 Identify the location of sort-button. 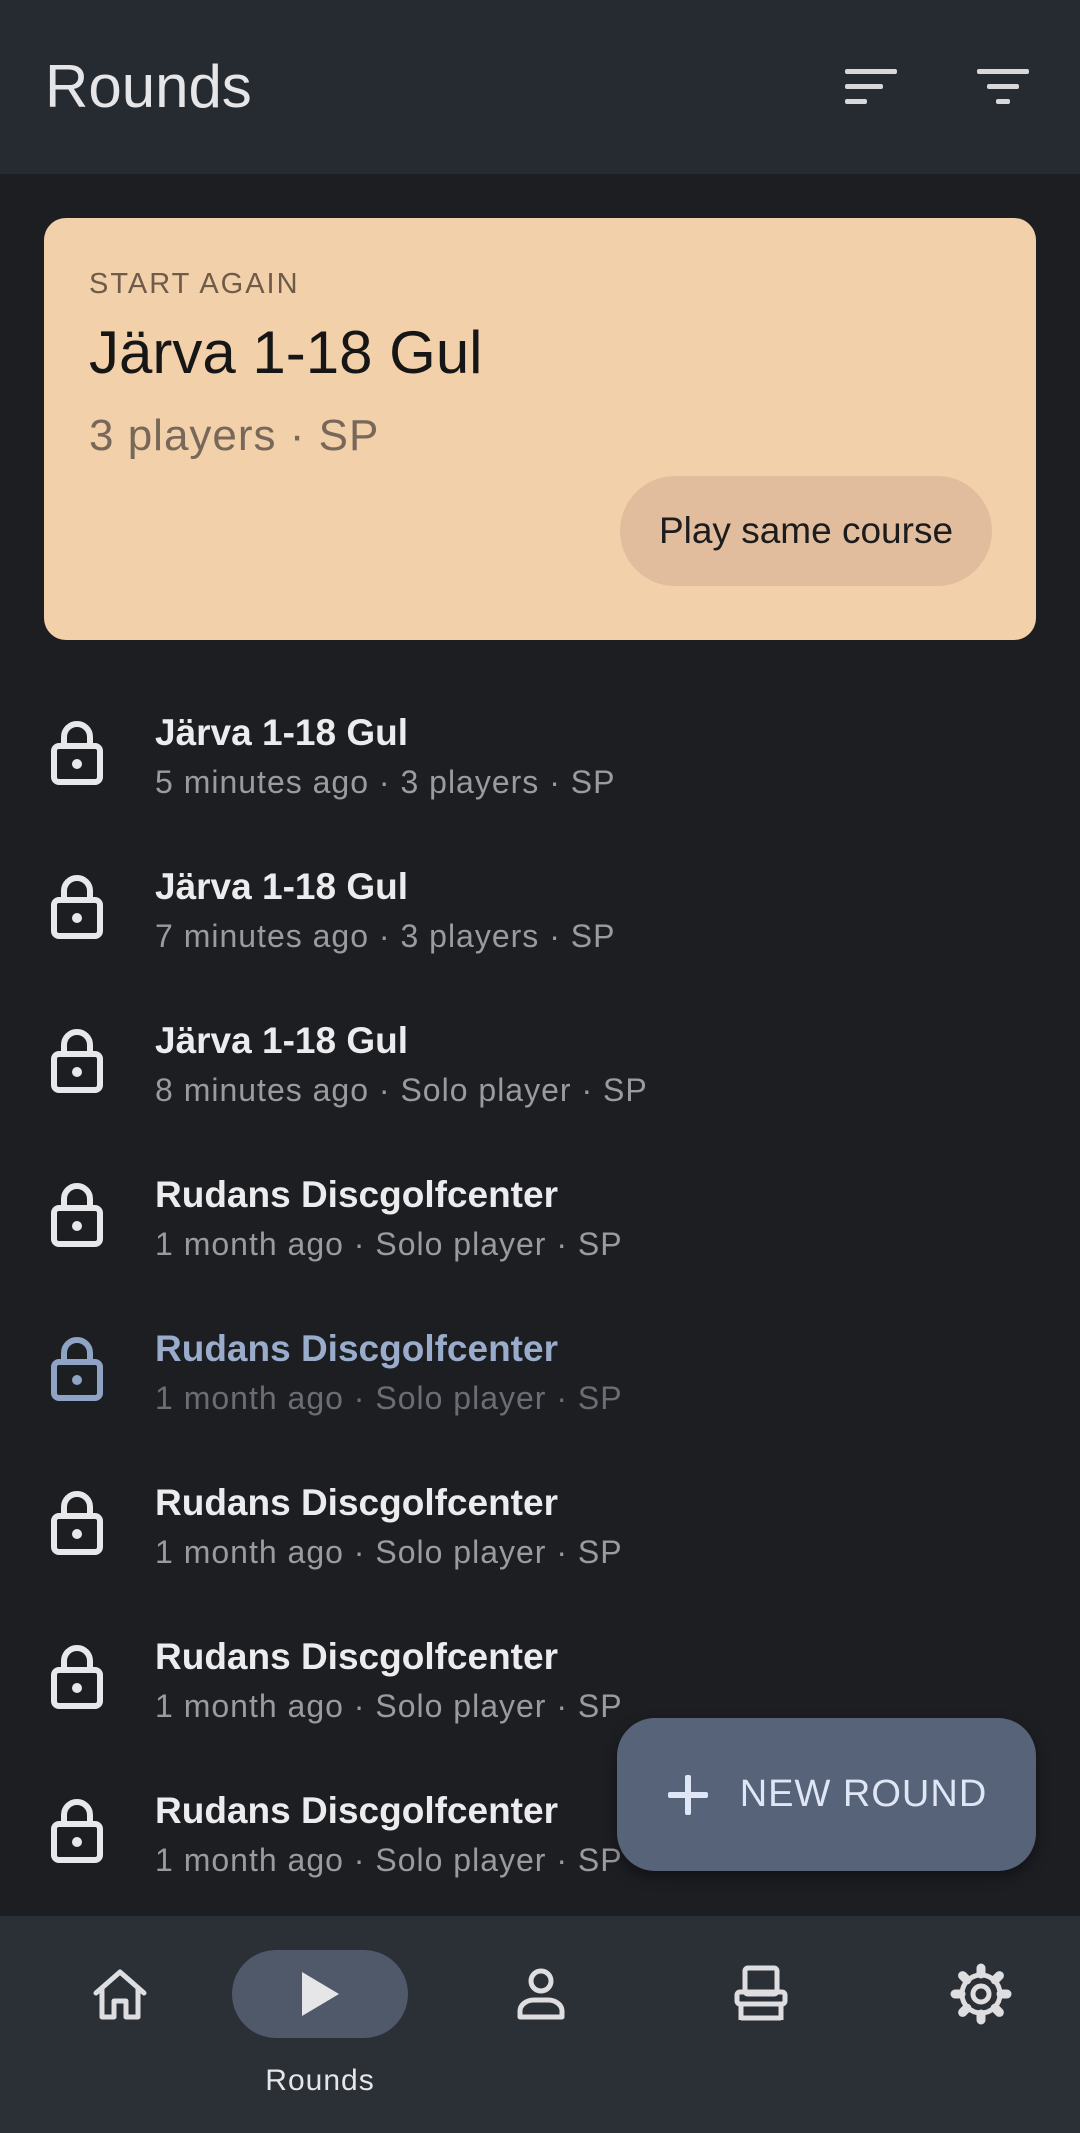
(871, 87).